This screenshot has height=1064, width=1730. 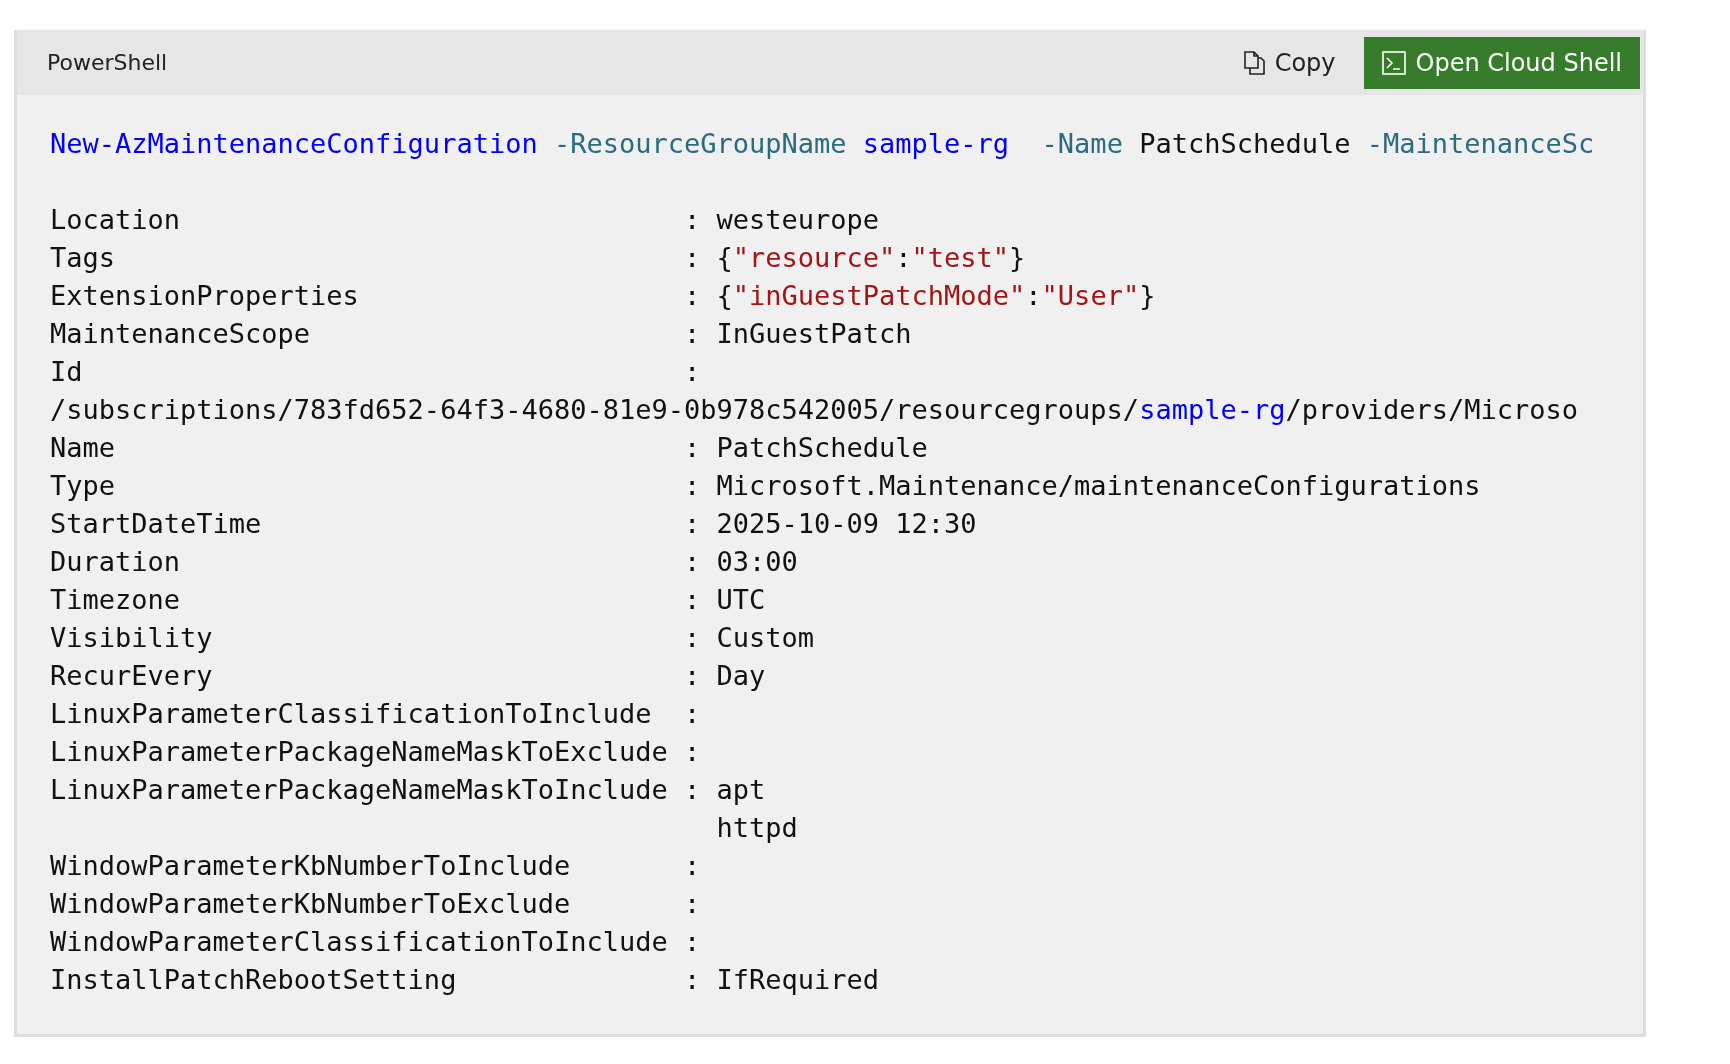 What do you see at coordinates (513, 524) in the screenshot?
I see `output-line: StartDateTime : 2025-10-09 12:30` at bounding box center [513, 524].